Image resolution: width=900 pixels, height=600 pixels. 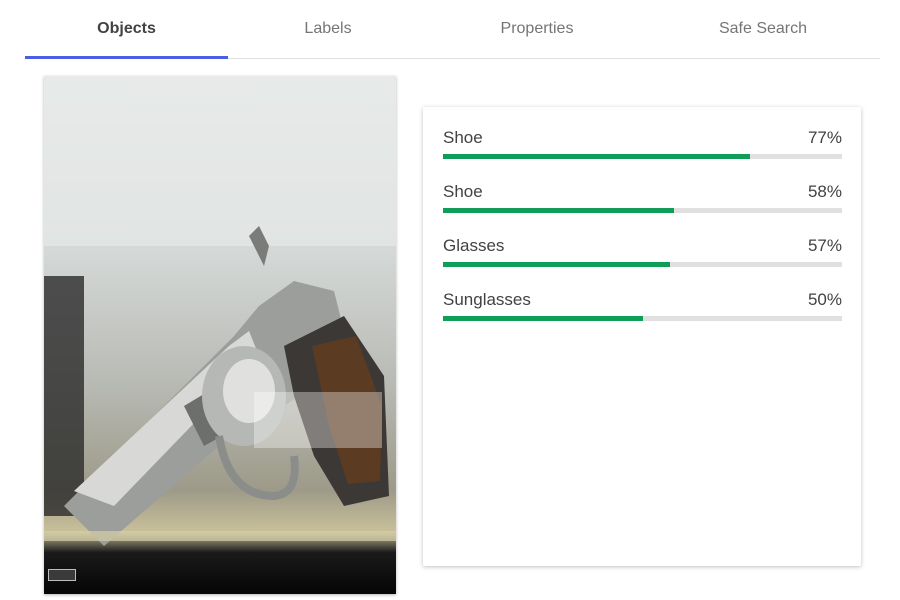 What do you see at coordinates (474, 245) in the screenshot?
I see `result-label: Glasses` at bounding box center [474, 245].